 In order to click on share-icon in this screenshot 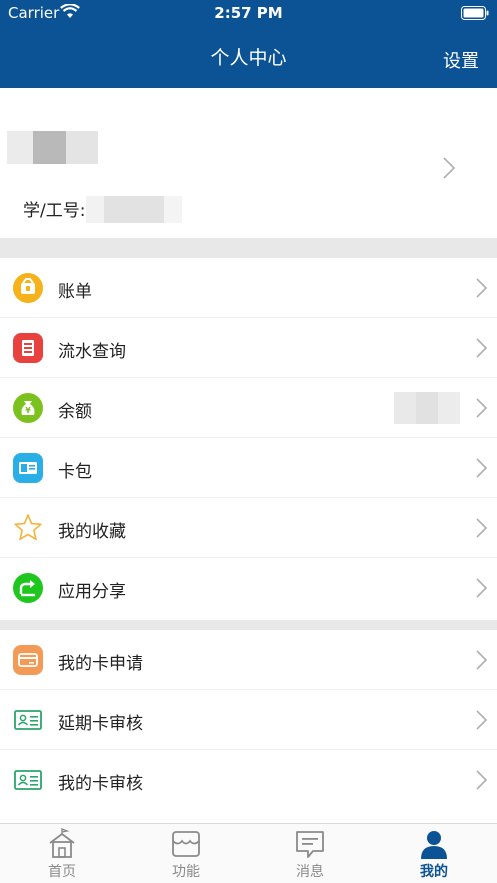, I will do `click(28, 588)`.